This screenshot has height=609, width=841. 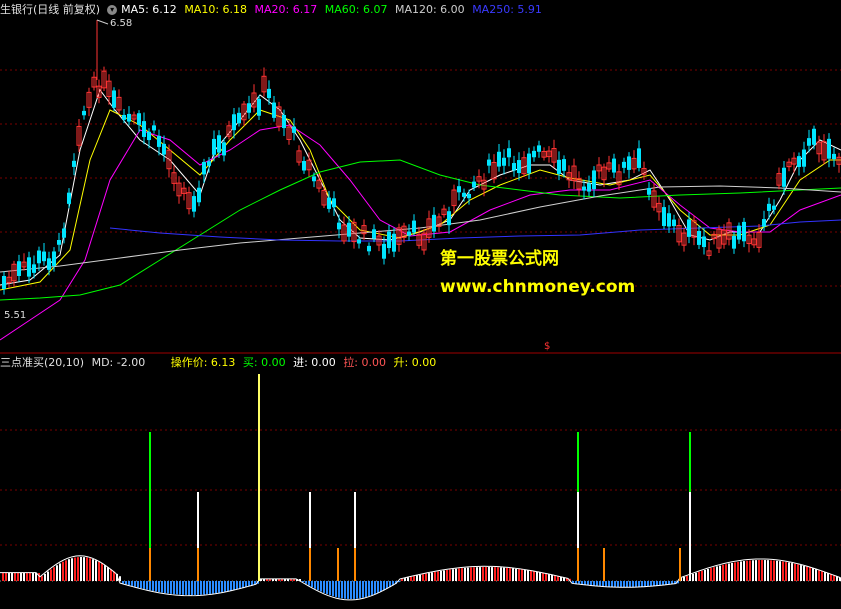 I want to click on watermark-url: www.chnmoney.com, so click(x=538, y=287).